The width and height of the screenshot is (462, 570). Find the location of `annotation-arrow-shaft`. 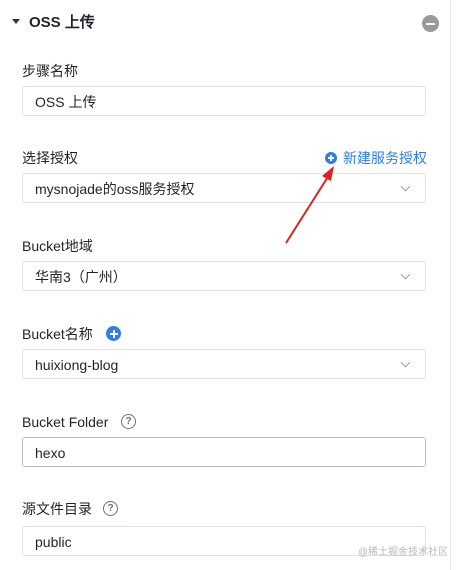

annotation-arrow-shaft is located at coordinates (308, 207).